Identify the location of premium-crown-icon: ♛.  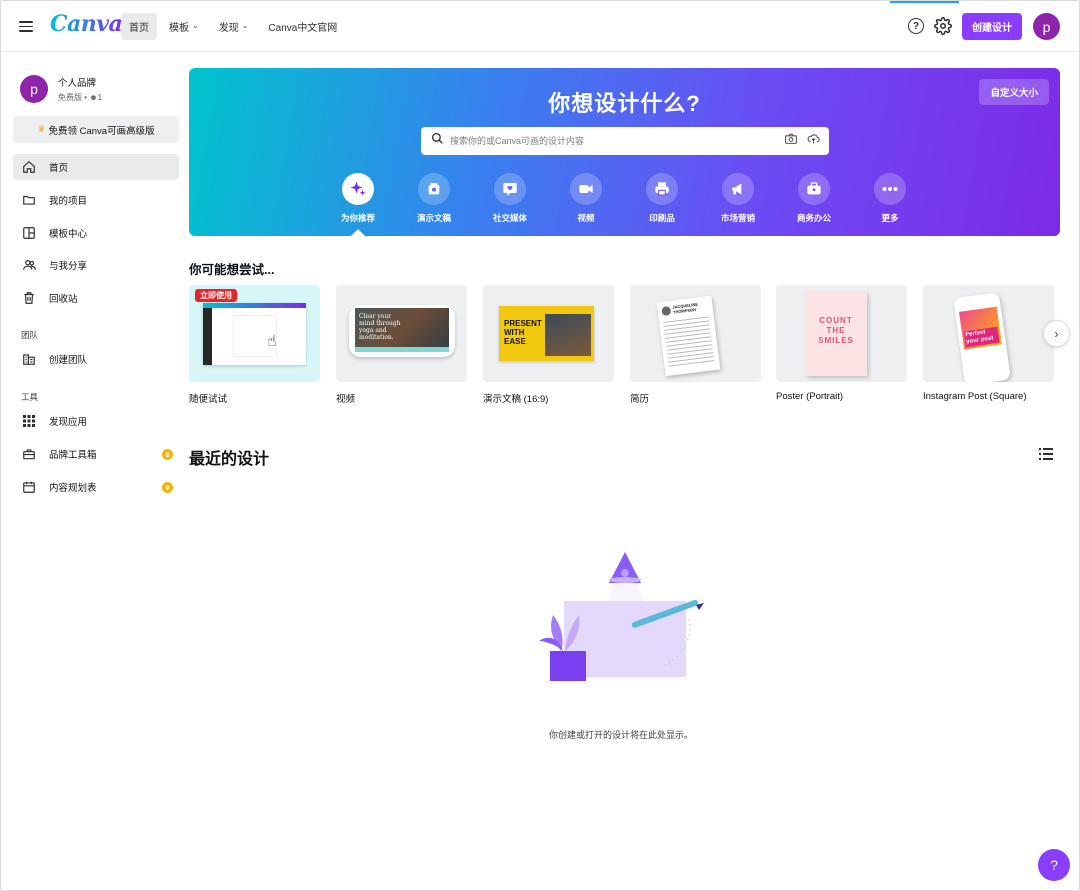
(167, 487).